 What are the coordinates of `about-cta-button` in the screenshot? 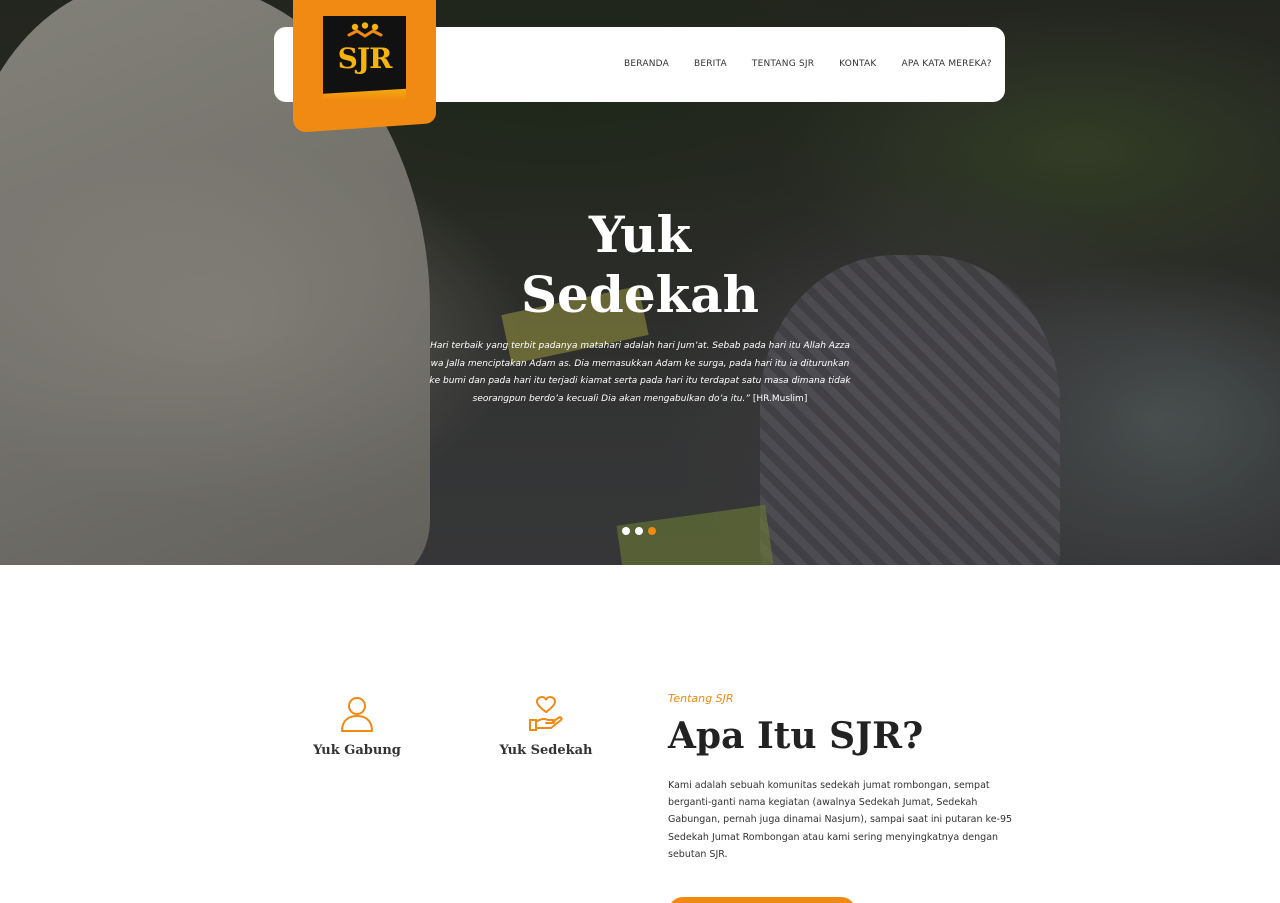 It's located at (762, 900).